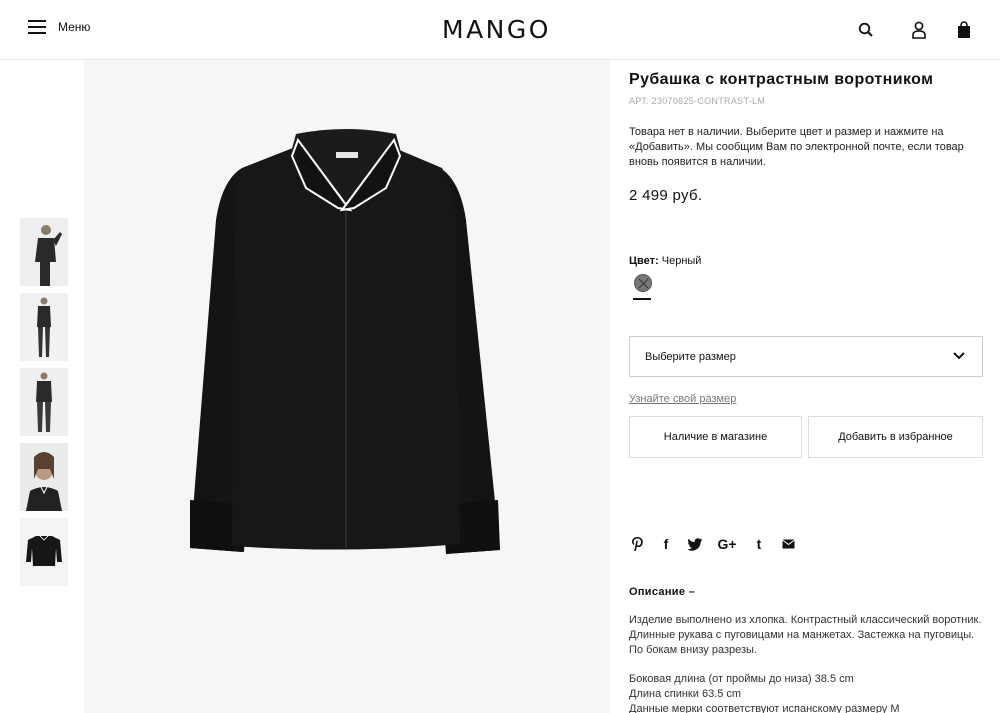 This screenshot has height=713, width=1000. Describe the element at coordinates (666, 195) in the screenshot. I see `product-price: 2 499 руб.` at that location.